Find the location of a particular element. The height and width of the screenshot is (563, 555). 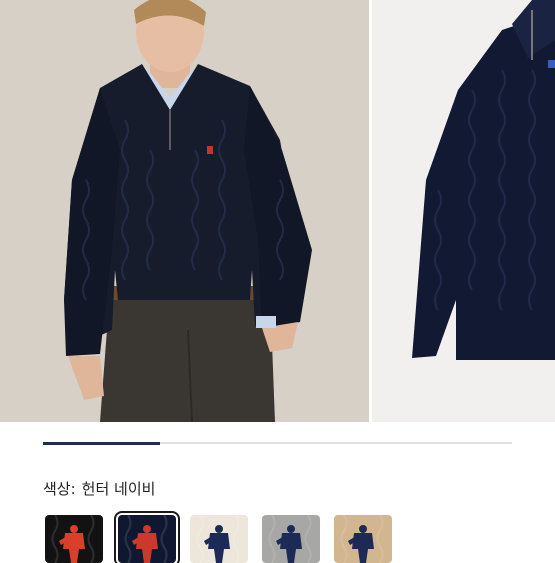

gallery-progress-track is located at coordinates (277, 443).